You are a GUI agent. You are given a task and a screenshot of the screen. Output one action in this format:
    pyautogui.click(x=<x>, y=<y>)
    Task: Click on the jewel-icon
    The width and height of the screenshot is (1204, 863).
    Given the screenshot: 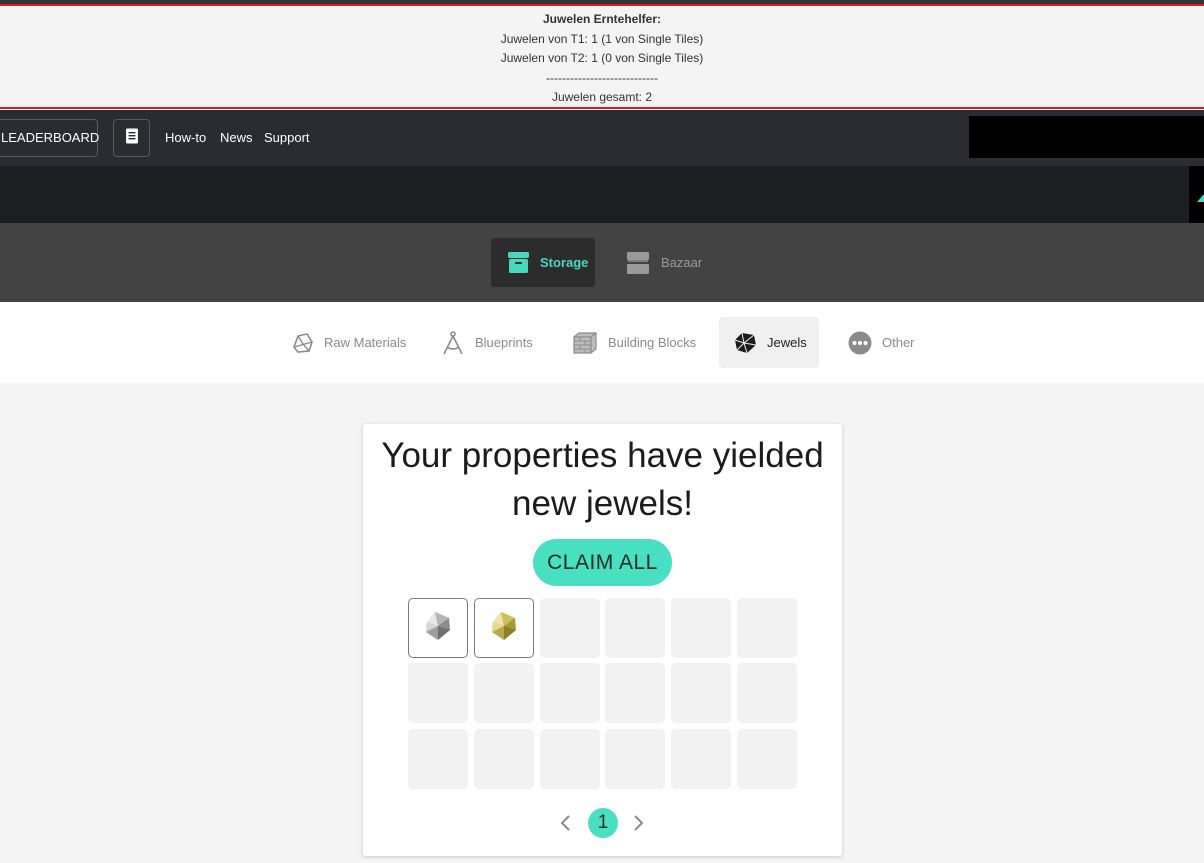 What is the action you would take?
    pyautogui.click(x=745, y=343)
    